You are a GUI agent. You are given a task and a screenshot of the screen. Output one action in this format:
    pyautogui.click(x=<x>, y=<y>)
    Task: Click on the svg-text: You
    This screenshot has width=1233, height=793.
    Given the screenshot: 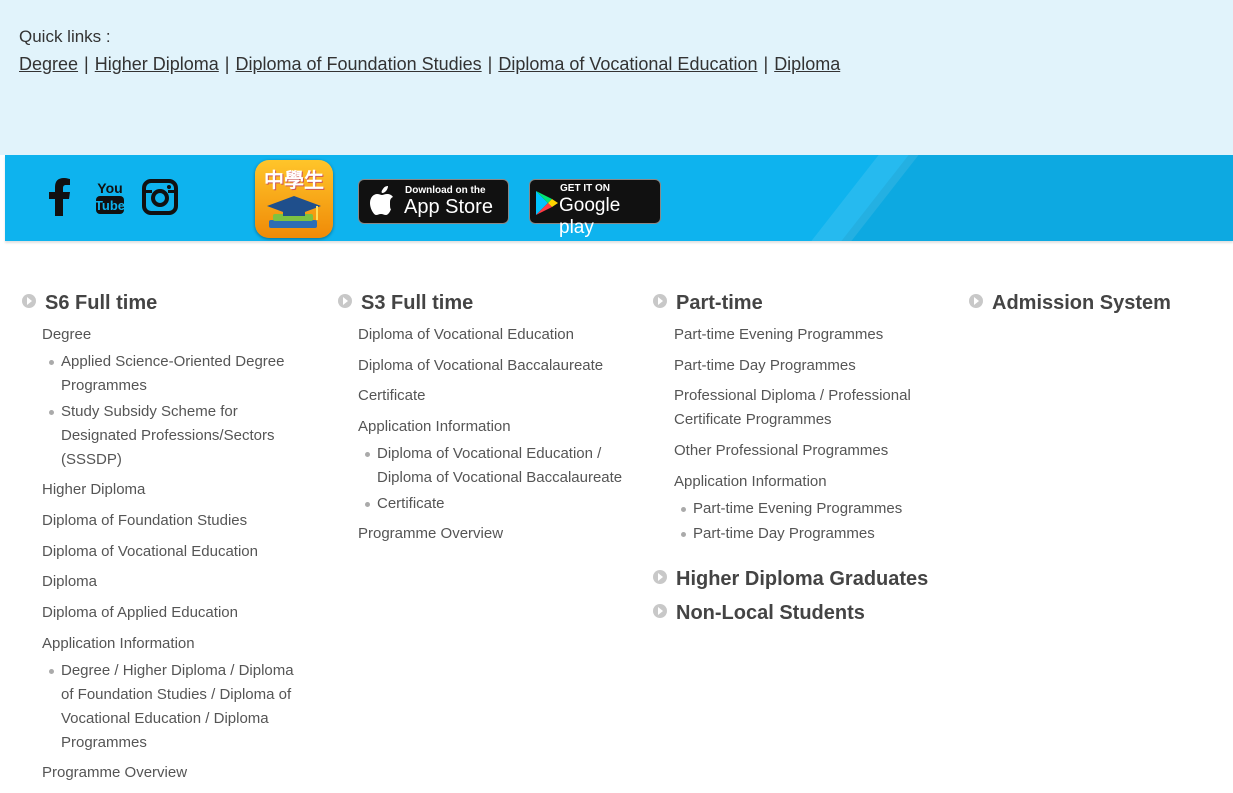 What is the action you would take?
    pyautogui.click(x=109, y=188)
    